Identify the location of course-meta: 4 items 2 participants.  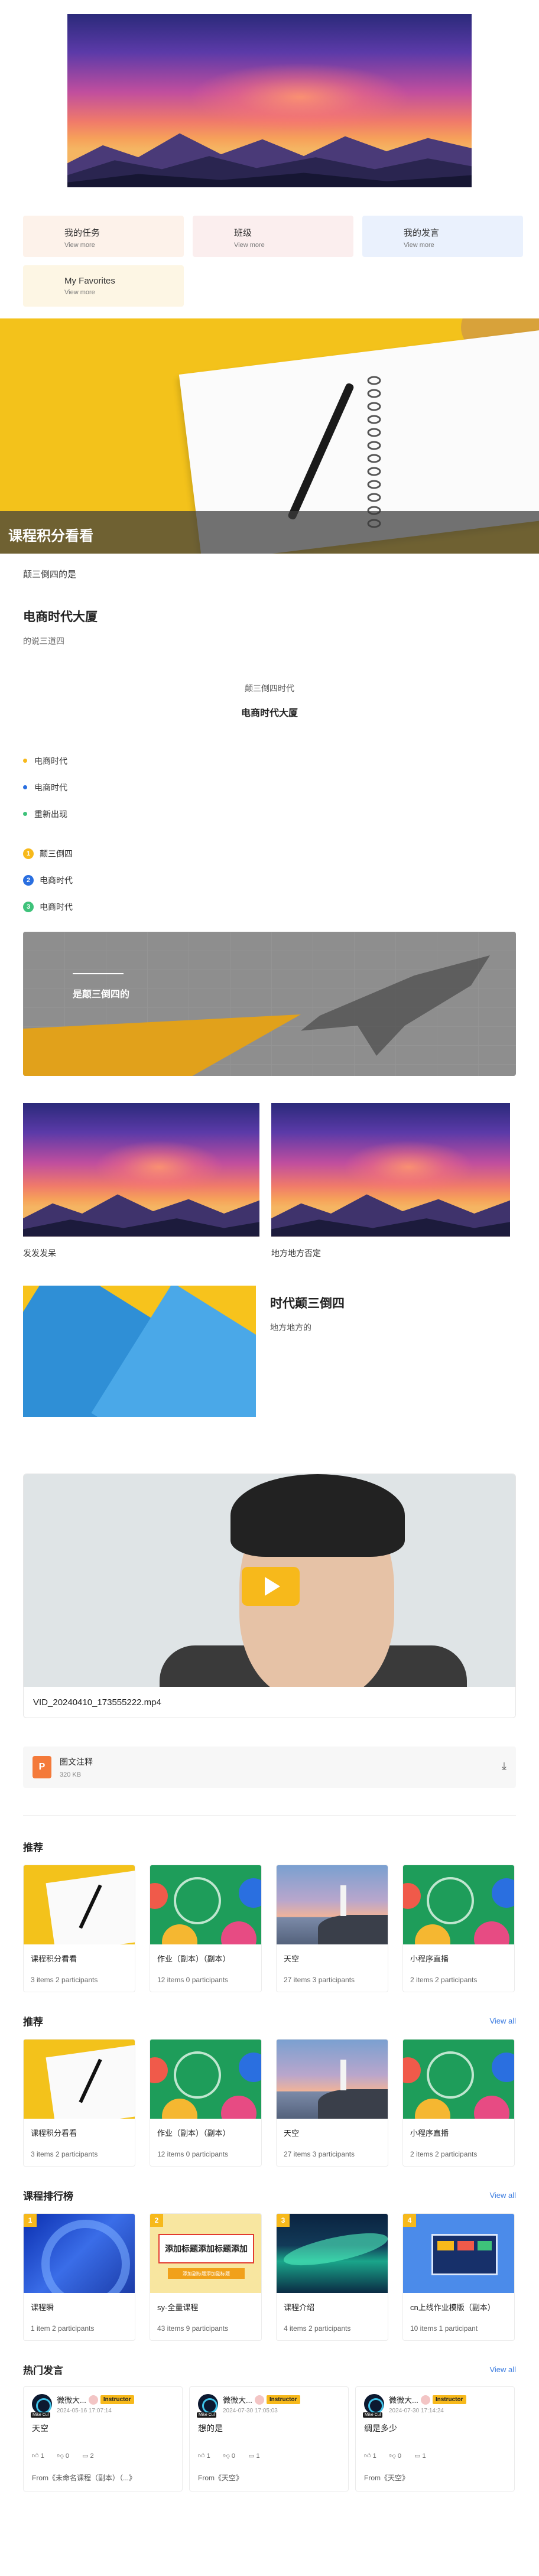
(318, 2328).